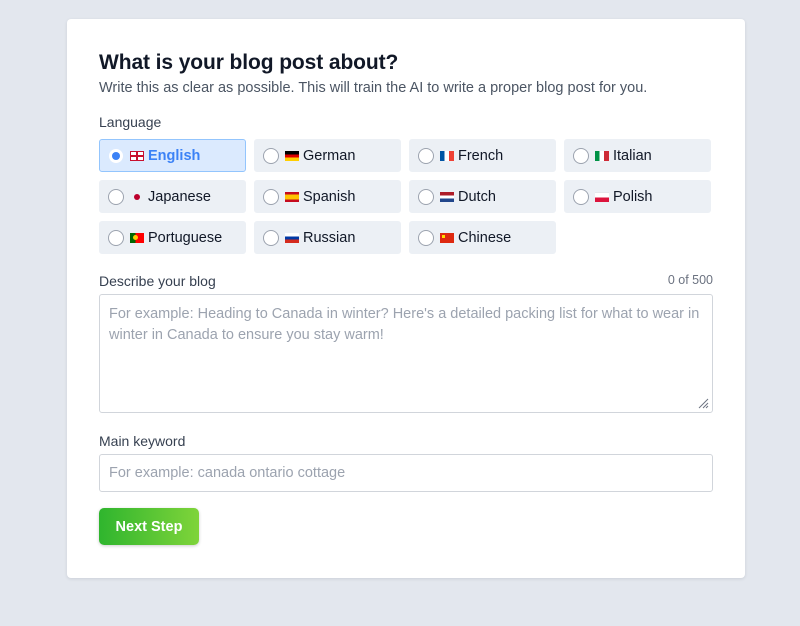  I want to click on language-option-label: Russian, so click(329, 237).